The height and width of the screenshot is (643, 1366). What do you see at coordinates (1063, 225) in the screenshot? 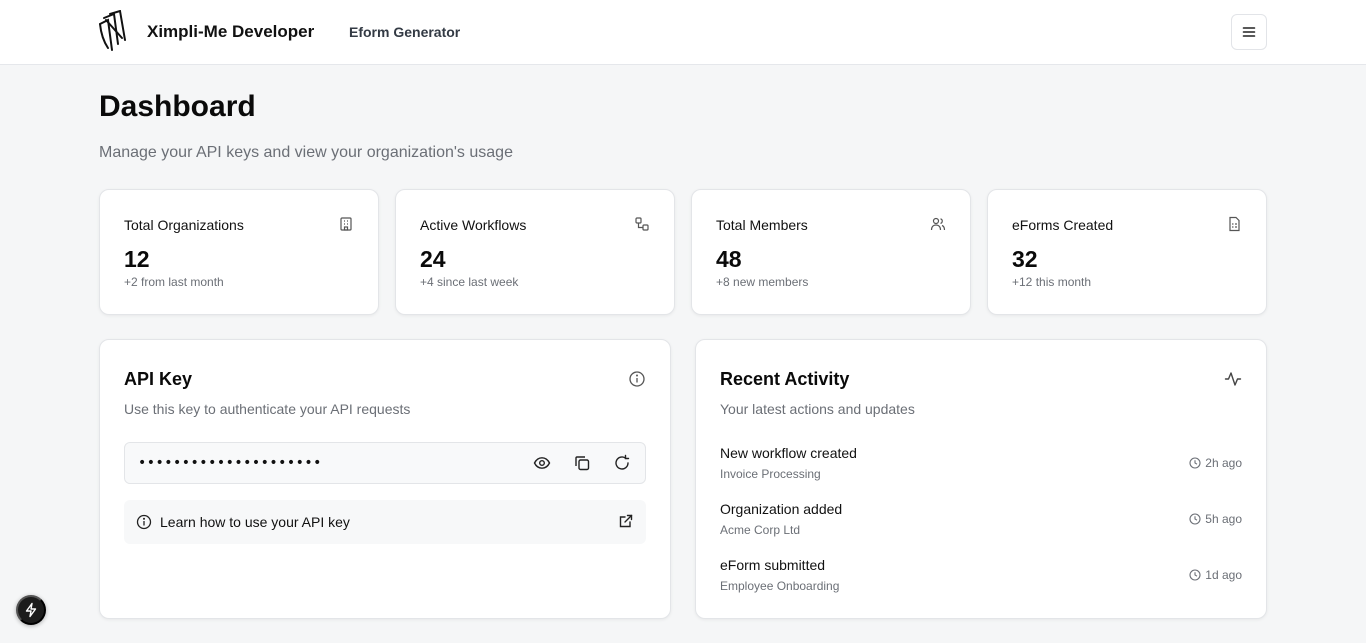
I see `stat-label: eForms Created` at bounding box center [1063, 225].